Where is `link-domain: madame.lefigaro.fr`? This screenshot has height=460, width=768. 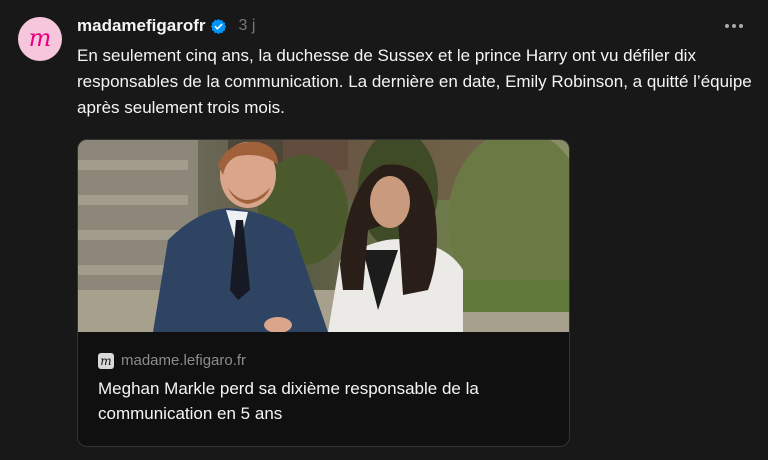
link-domain: madame.lefigaro.fr is located at coordinates (184, 360).